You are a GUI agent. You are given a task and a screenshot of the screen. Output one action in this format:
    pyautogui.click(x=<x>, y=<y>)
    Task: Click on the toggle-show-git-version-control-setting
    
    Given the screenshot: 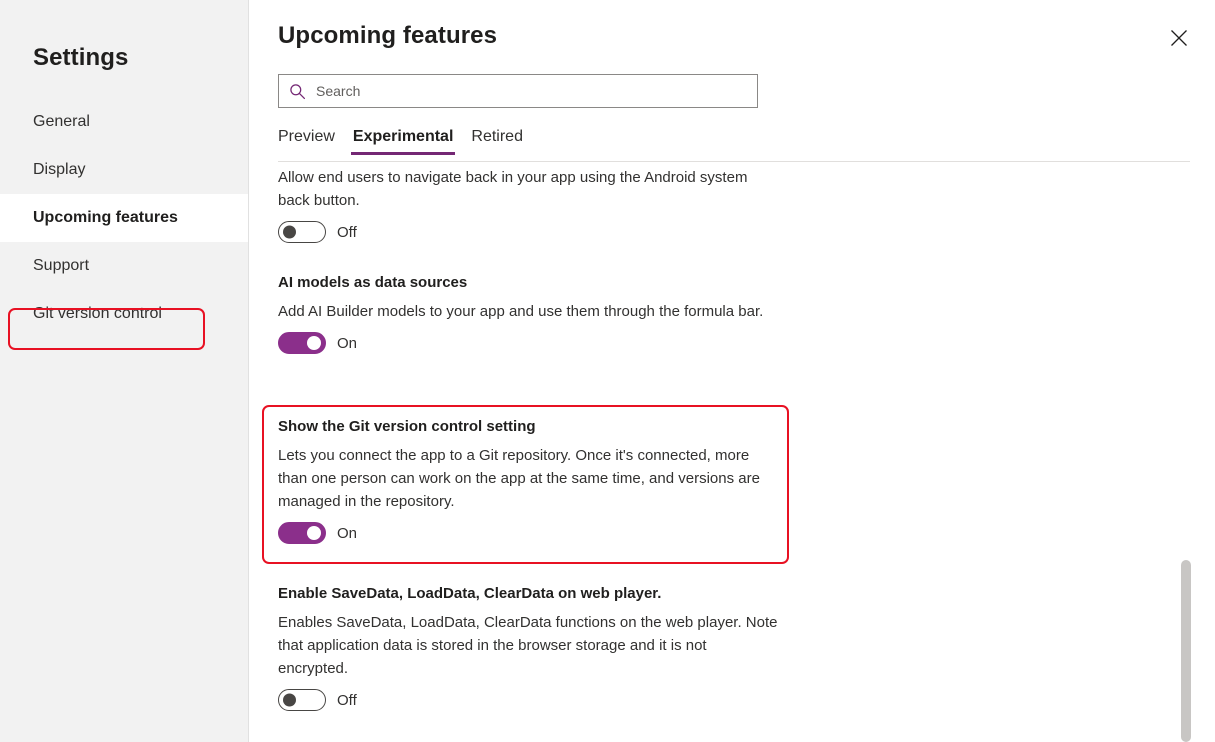 What is the action you would take?
    pyautogui.click(x=302, y=533)
    